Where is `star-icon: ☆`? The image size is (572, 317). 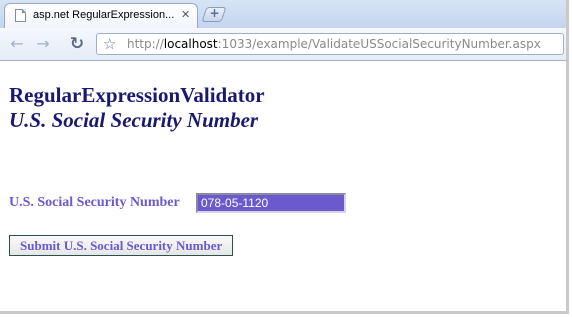 star-icon: ☆ is located at coordinates (109, 44).